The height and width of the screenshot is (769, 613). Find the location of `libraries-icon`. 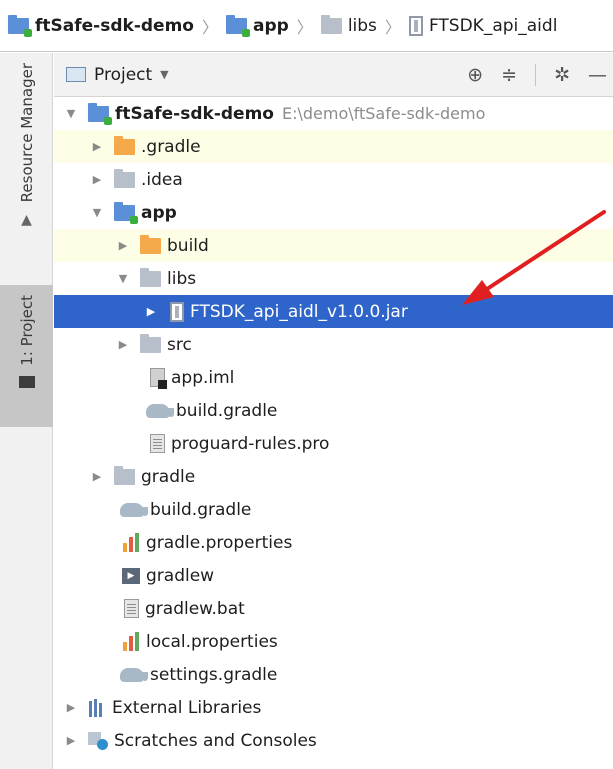

libraries-icon is located at coordinates (97, 707).